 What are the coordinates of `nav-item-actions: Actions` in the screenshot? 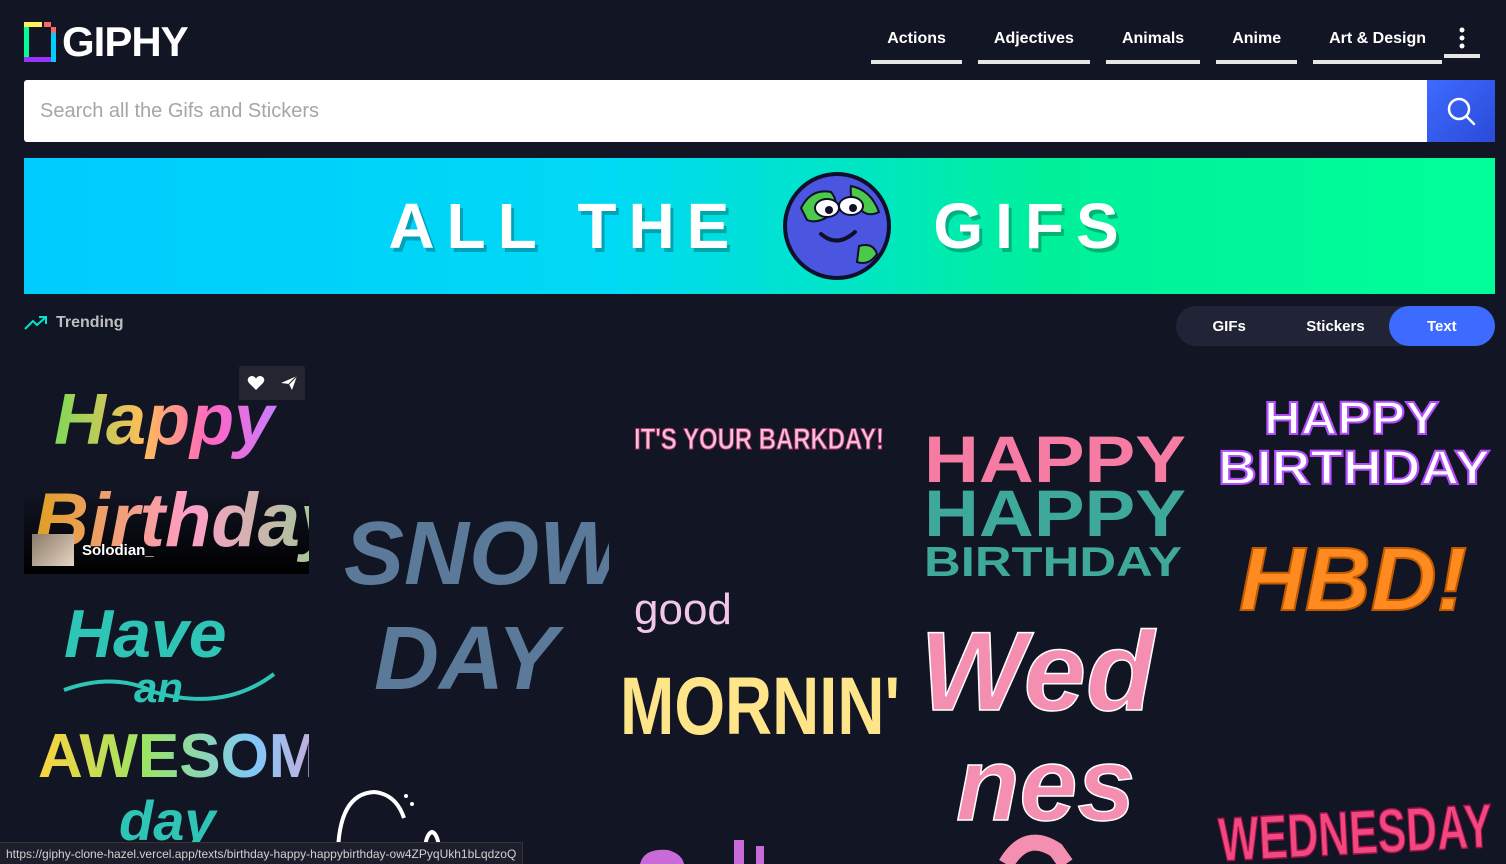 It's located at (916, 43).